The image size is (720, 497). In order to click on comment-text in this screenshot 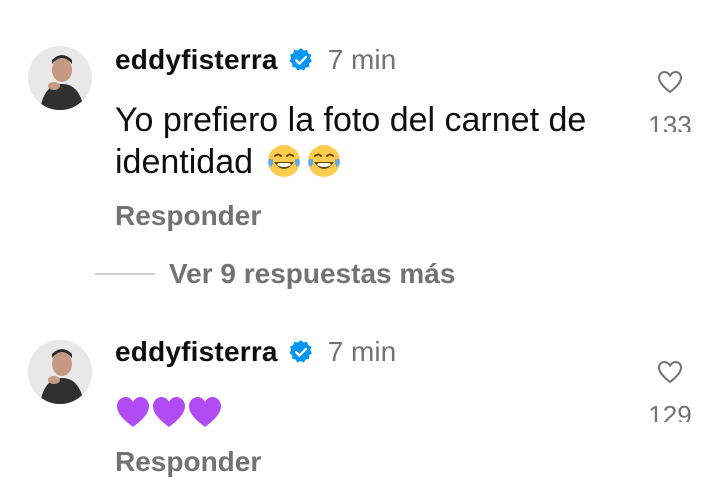, I will do `click(169, 413)`.